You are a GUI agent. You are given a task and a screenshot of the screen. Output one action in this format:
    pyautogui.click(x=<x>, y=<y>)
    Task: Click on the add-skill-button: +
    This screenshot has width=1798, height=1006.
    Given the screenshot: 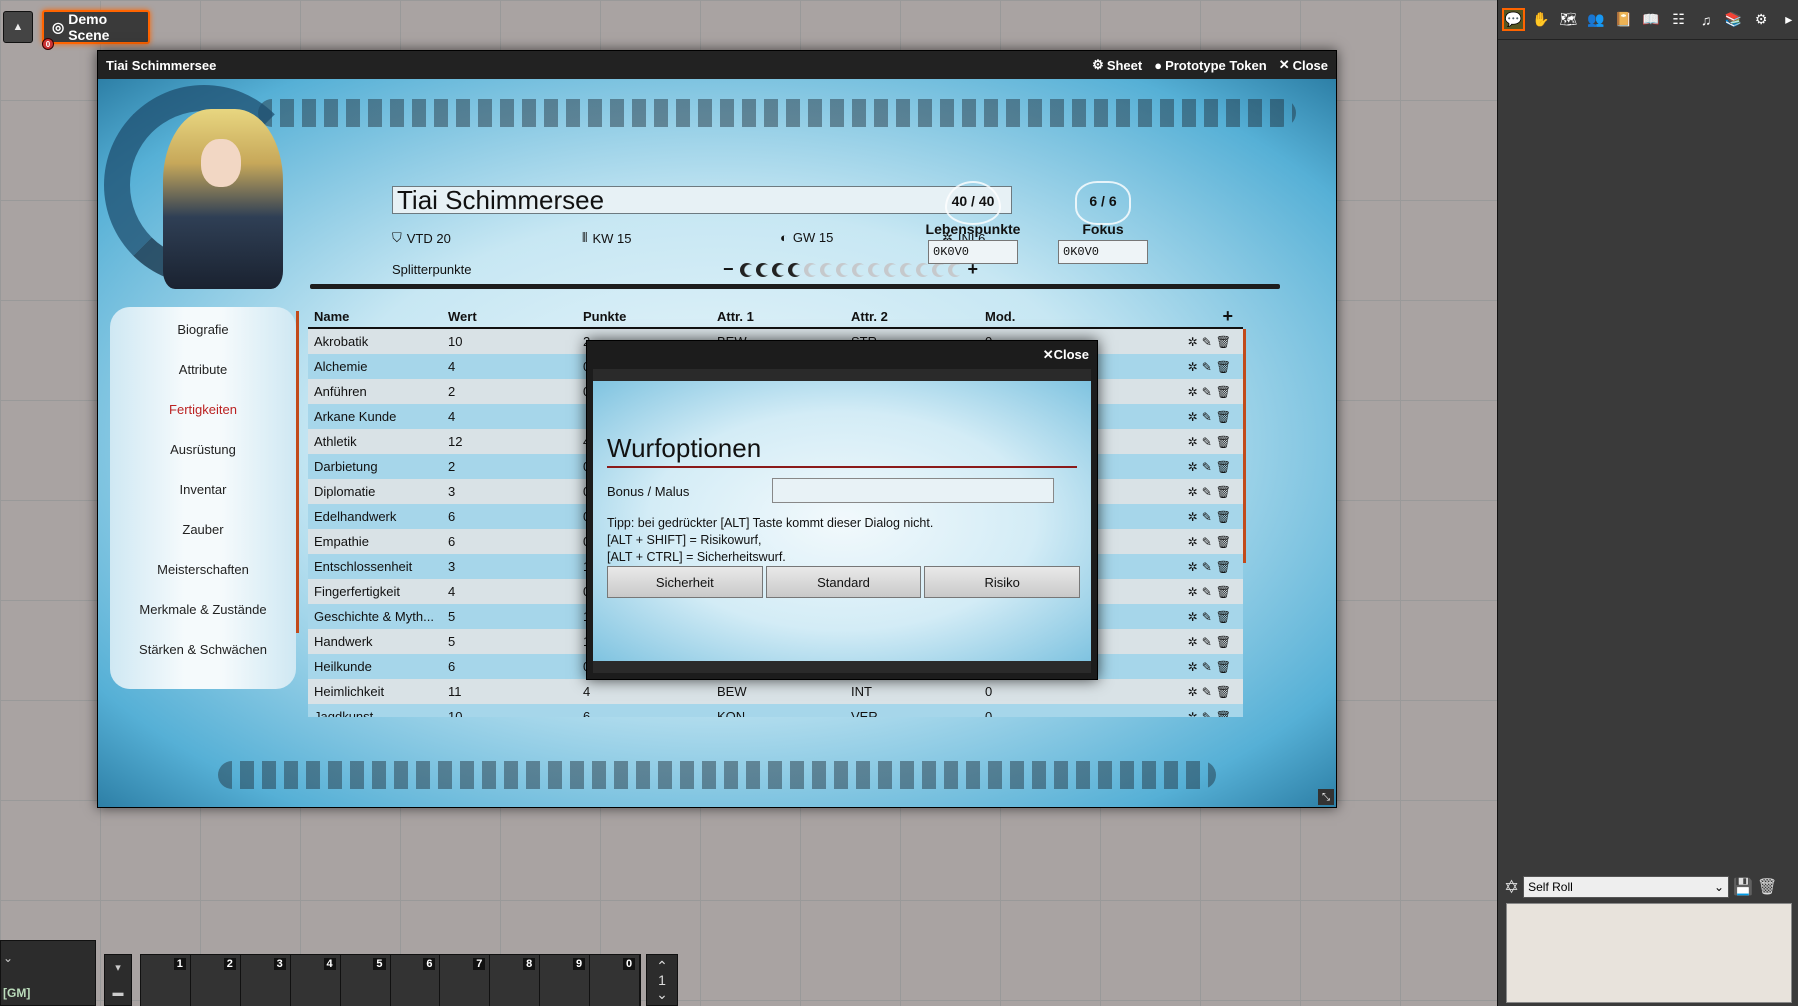 What is the action you would take?
    pyautogui.click(x=1181, y=316)
    